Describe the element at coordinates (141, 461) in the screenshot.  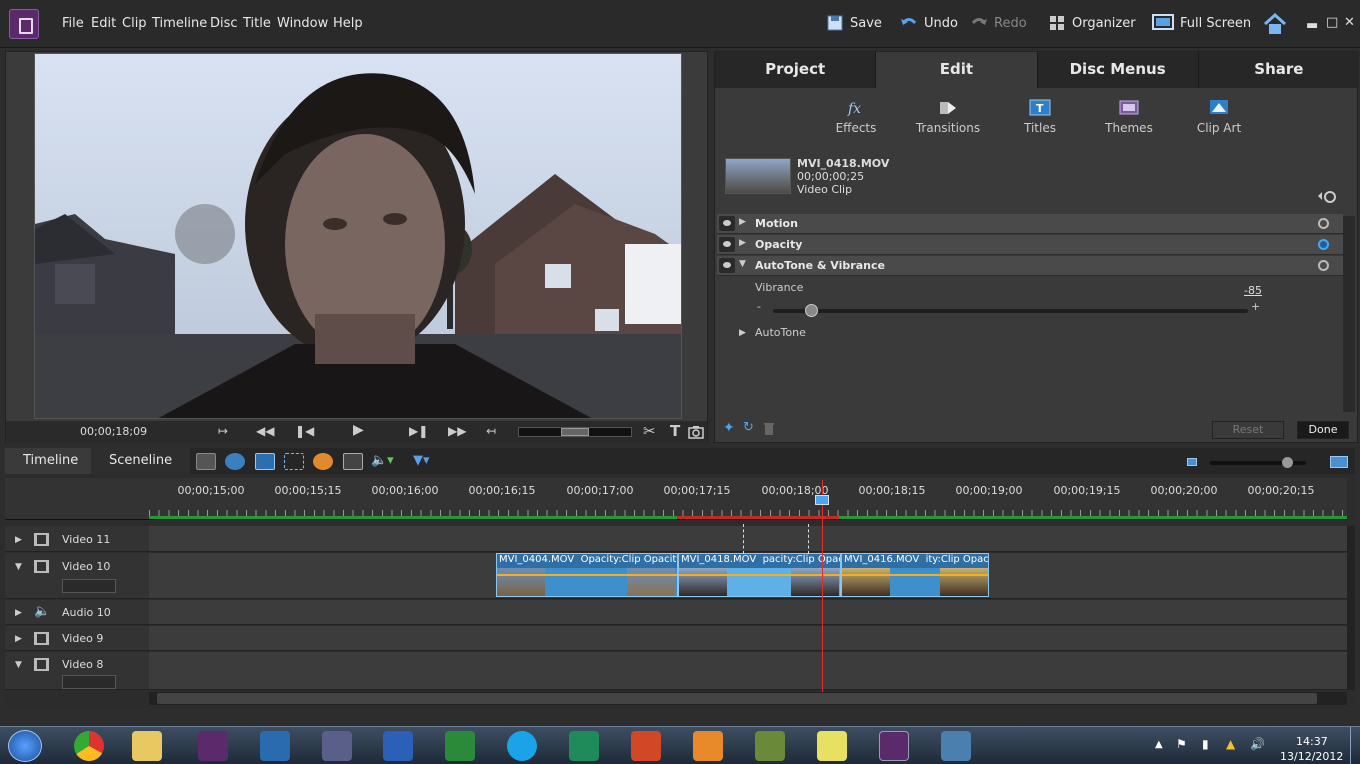
I see `tab-sceneline: Sceneline` at that location.